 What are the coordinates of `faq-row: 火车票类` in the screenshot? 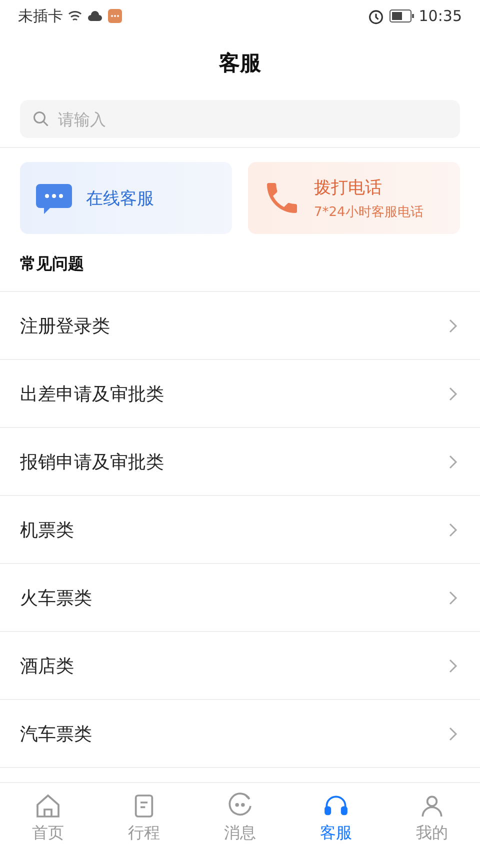 It's located at (240, 598).